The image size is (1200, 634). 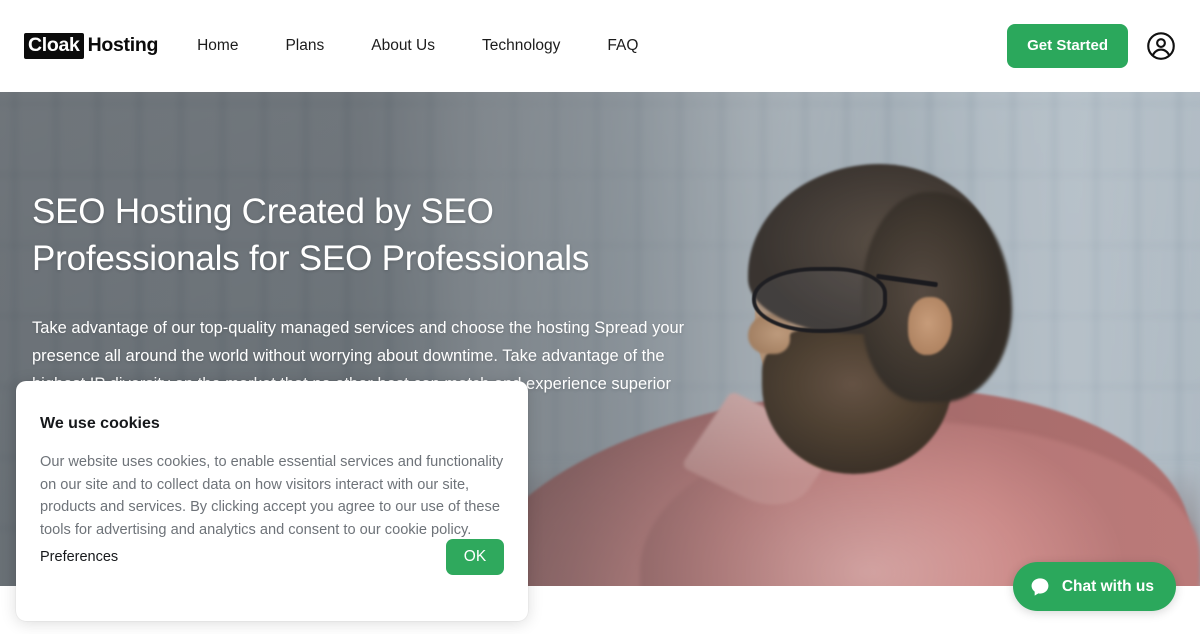 What do you see at coordinates (272, 557) in the screenshot?
I see `cookie-banner-actions: Preferences OK` at bounding box center [272, 557].